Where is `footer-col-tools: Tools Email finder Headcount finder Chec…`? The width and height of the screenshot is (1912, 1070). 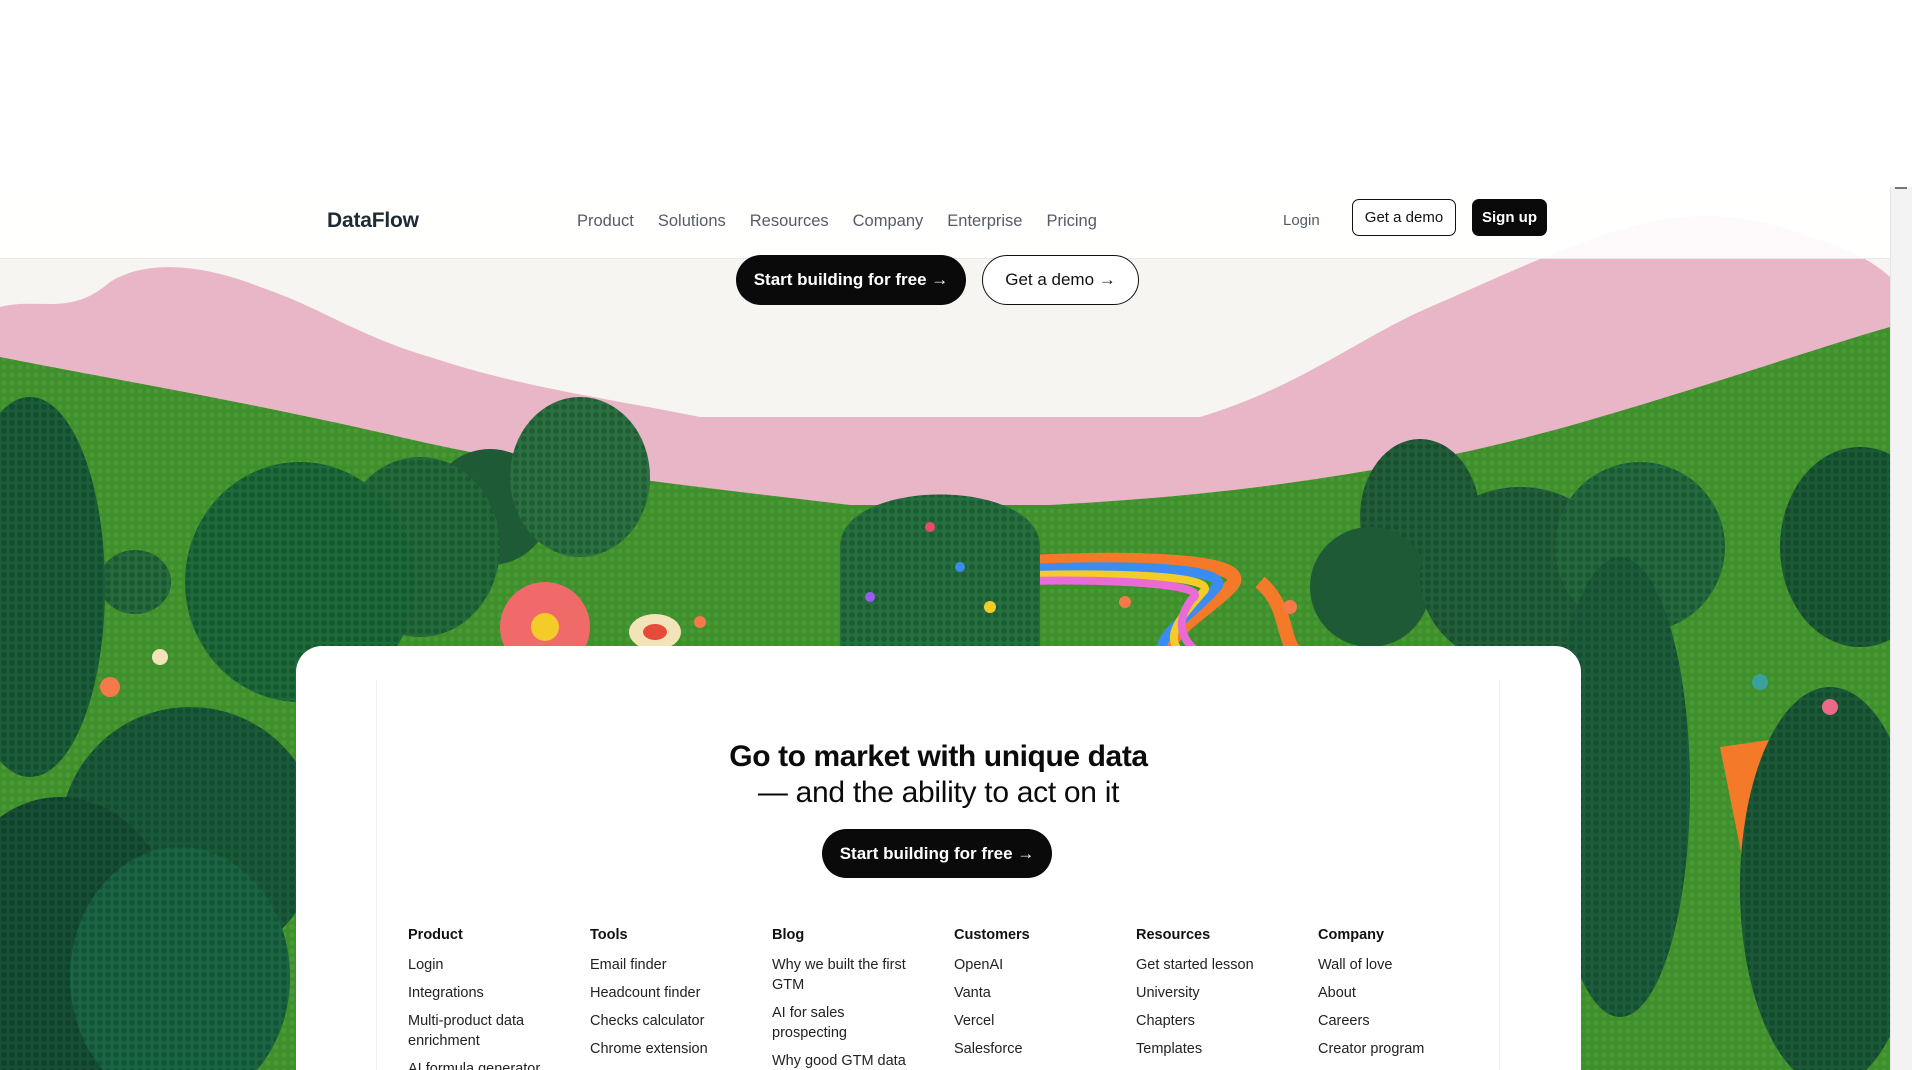
footer-col-tools: Tools Email finder Headcount finder Chec… is located at coordinates (681, 998).